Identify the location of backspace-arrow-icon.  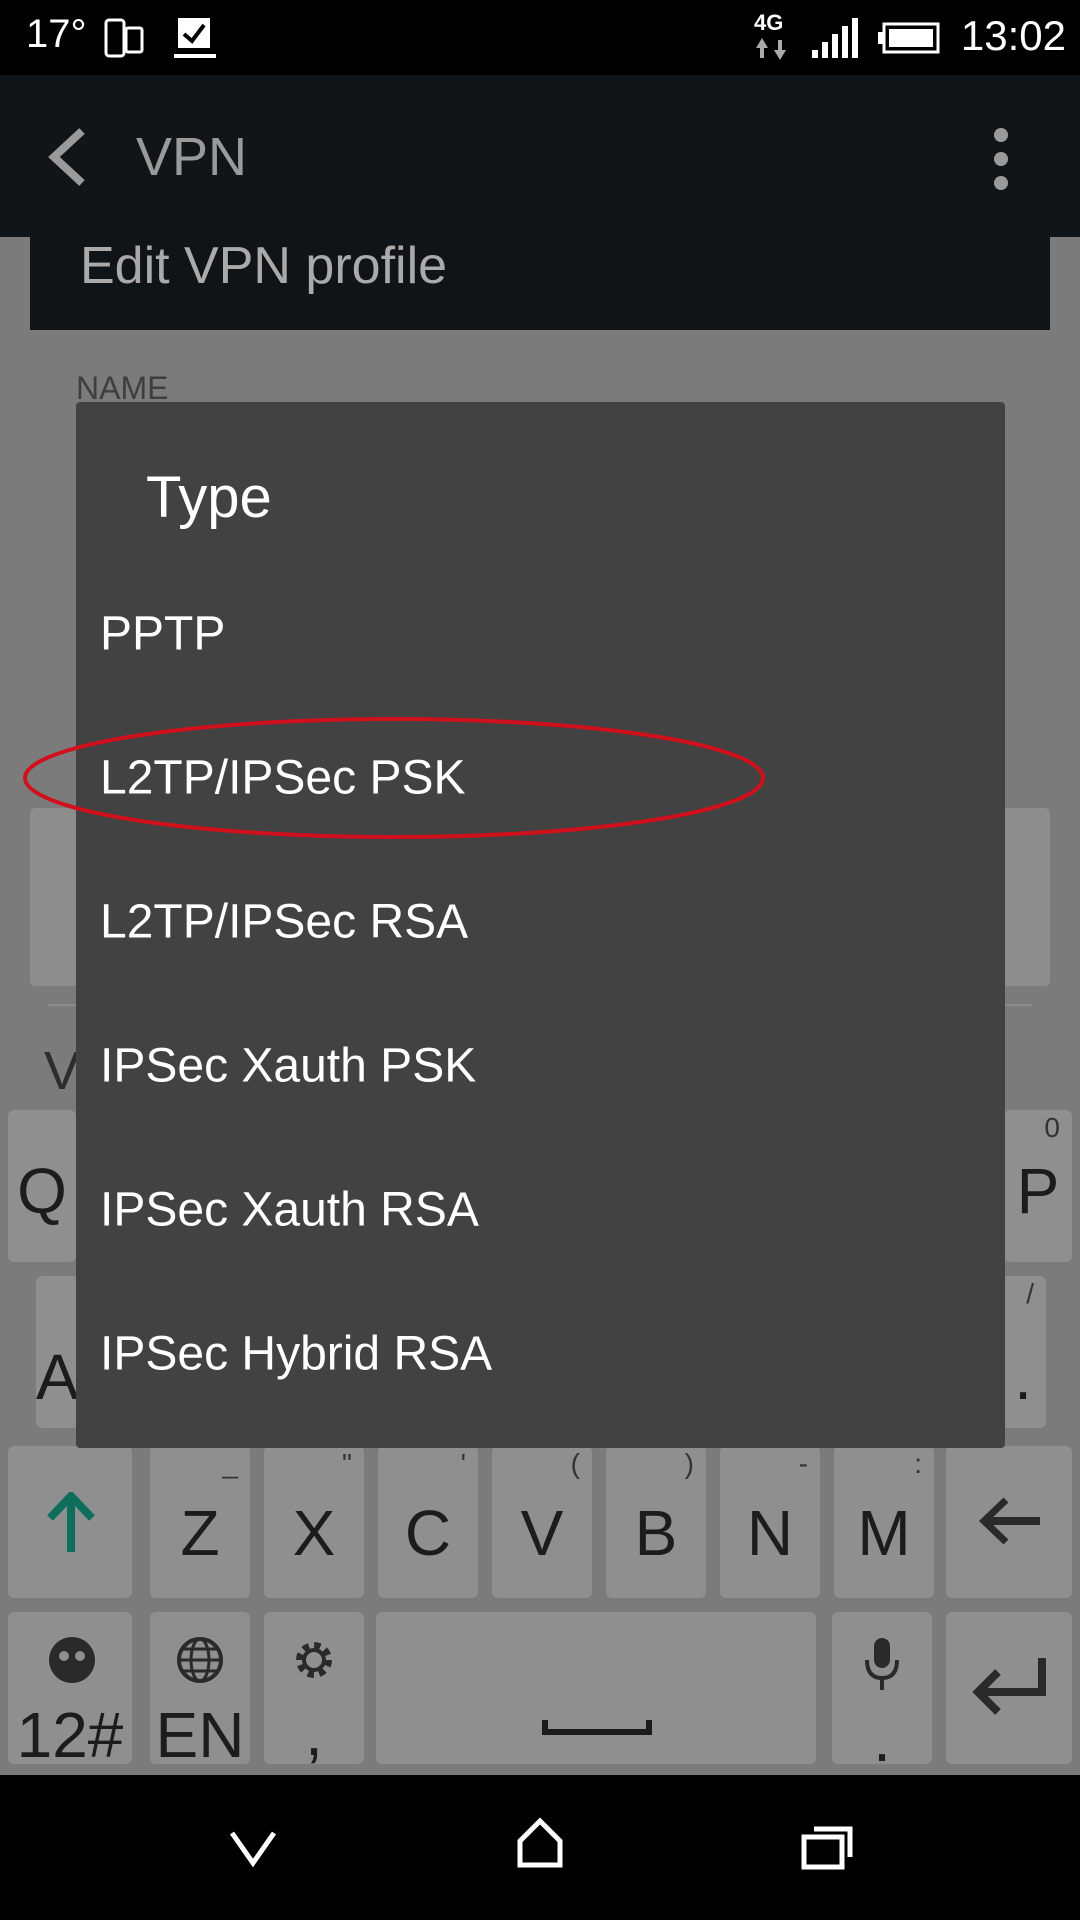
(1009, 1521).